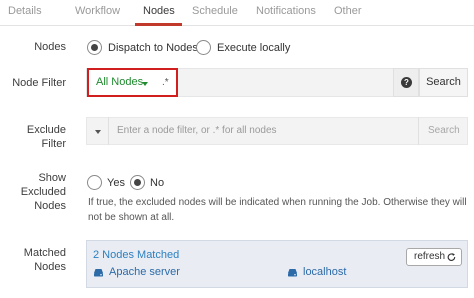 The height and width of the screenshot is (298, 474). What do you see at coordinates (253, 48) in the screenshot?
I see `execute-locally-label: Execute locally` at bounding box center [253, 48].